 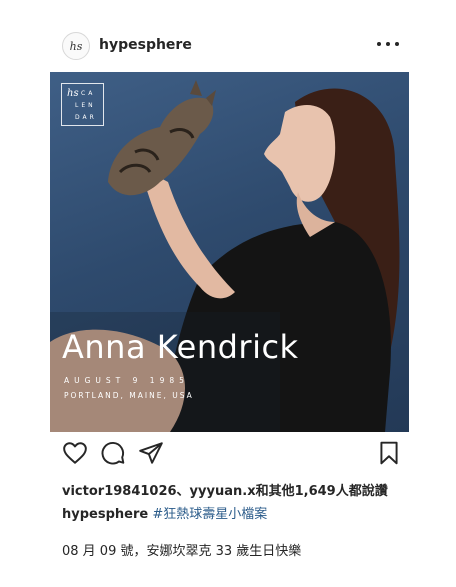 I want to click on calendar-logo: hs CA LEN DAR, so click(x=82, y=104).